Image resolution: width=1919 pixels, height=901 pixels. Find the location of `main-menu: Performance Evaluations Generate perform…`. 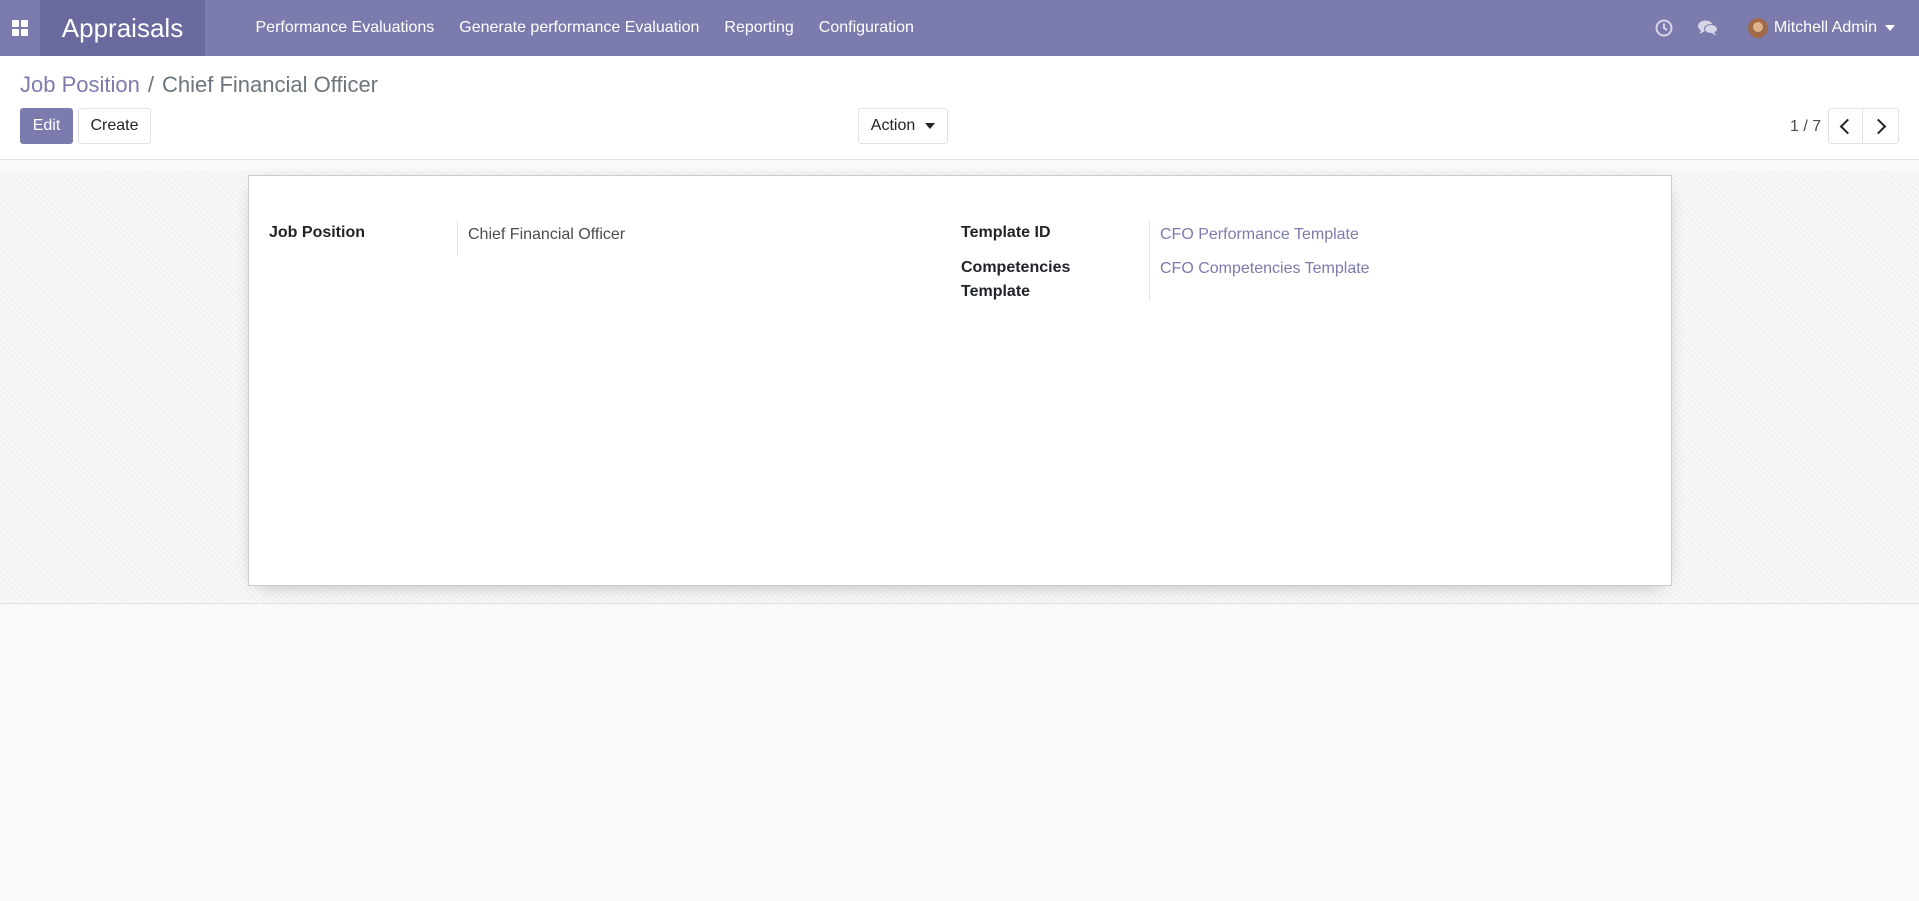

main-menu: Performance Evaluations Generate perform… is located at coordinates (584, 28).